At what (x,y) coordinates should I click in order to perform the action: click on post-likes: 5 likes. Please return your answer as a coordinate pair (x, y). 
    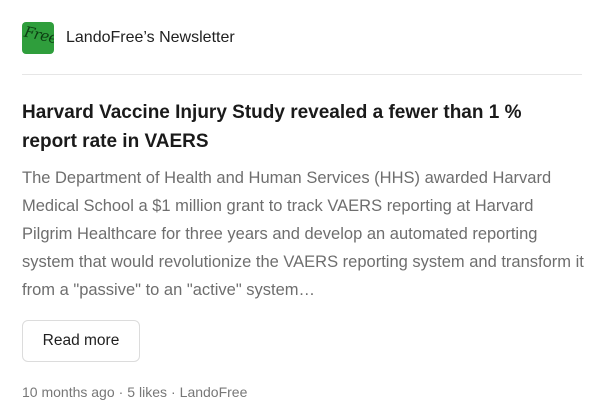
    Looking at the image, I should click on (147, 392).